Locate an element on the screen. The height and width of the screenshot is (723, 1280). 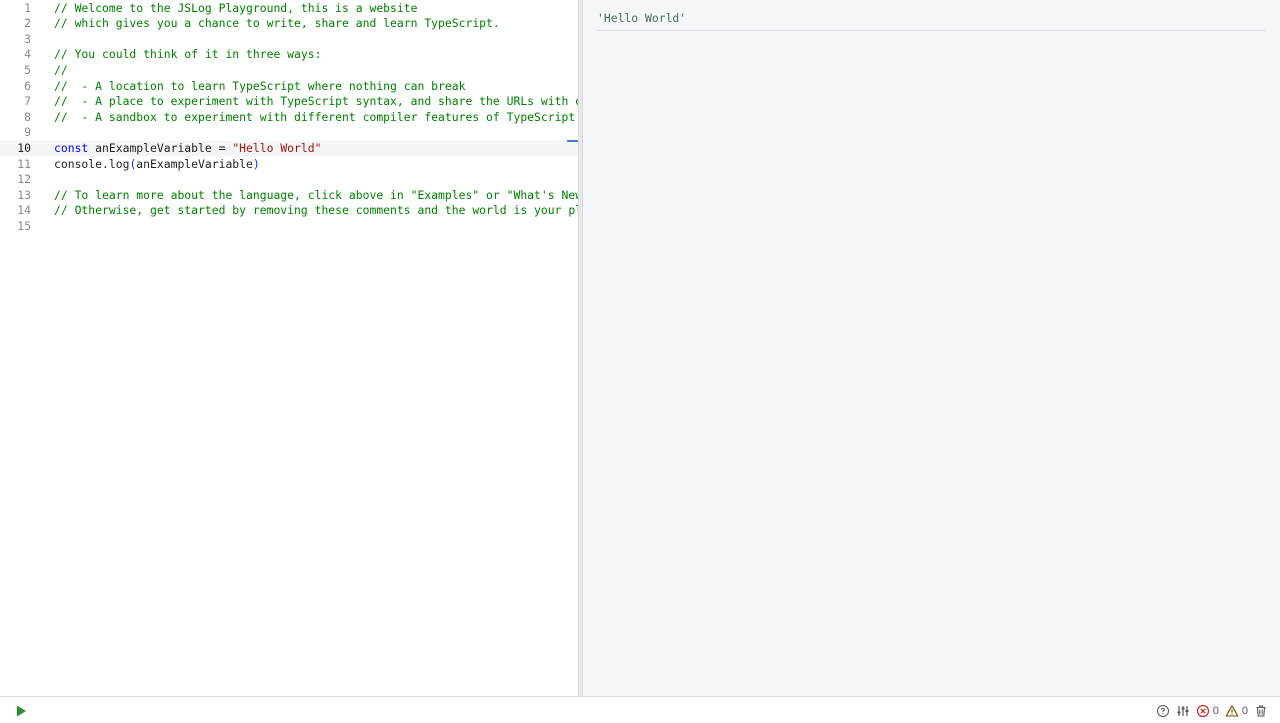
code-token-ident: anExampleVariable = is located at coordinates (160, 147).